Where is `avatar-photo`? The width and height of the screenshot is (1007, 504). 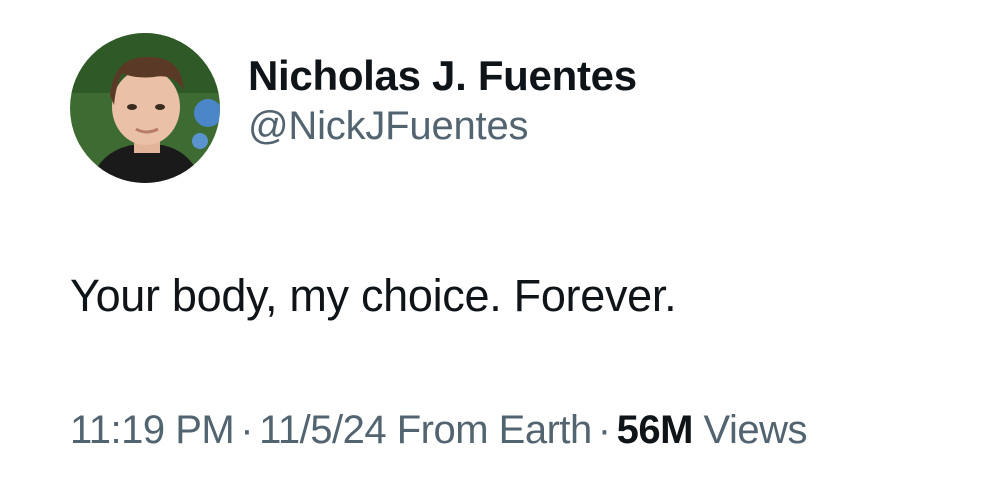
avatar-photo is located at coordinates (145, 108).